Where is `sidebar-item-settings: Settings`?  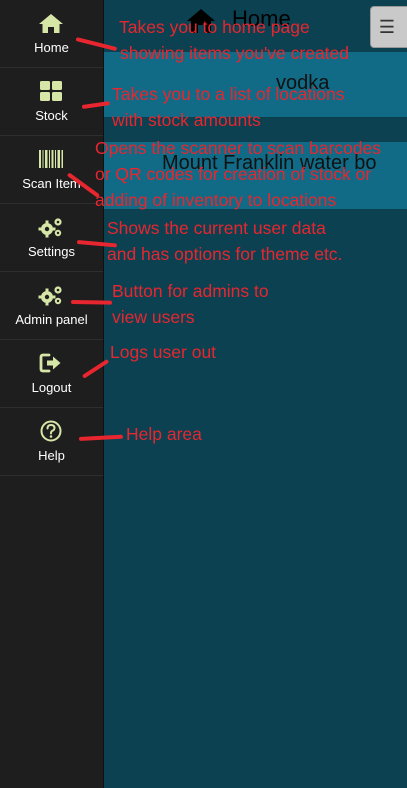
sidebar-item-settings: Settings is located at coordinates (51, 238).